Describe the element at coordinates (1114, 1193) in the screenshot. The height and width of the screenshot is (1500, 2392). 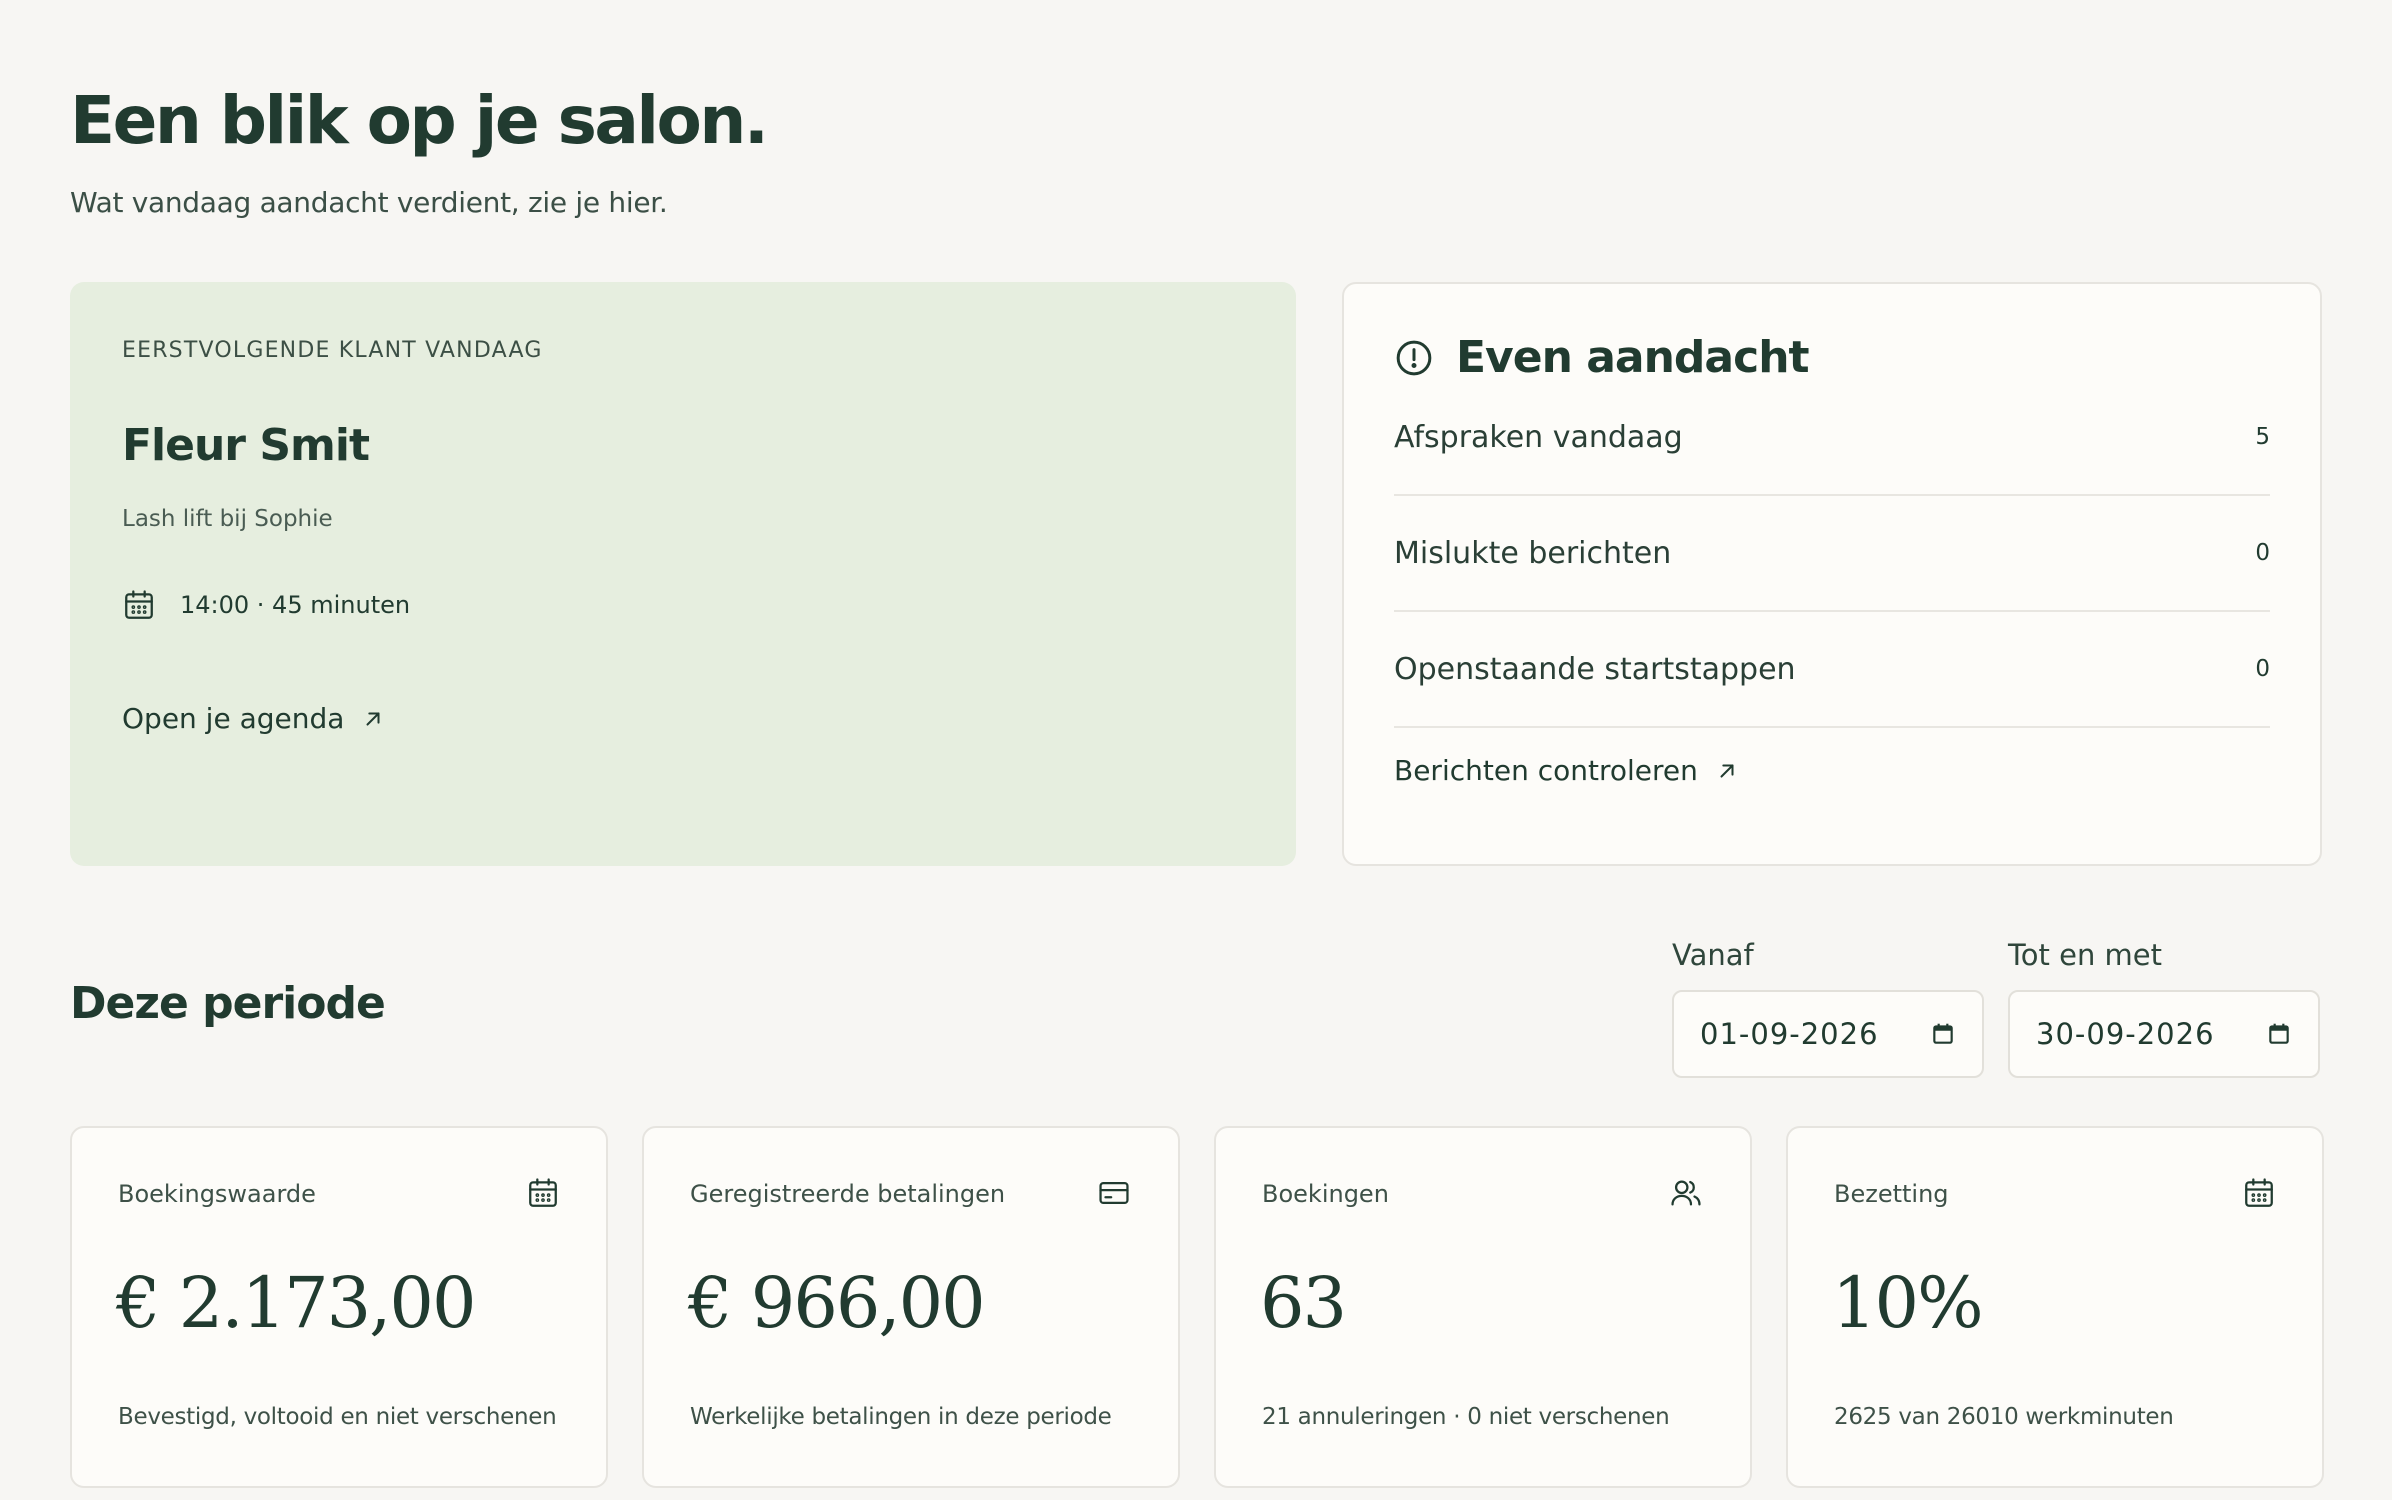
I see `credit-card-icon` at that location.